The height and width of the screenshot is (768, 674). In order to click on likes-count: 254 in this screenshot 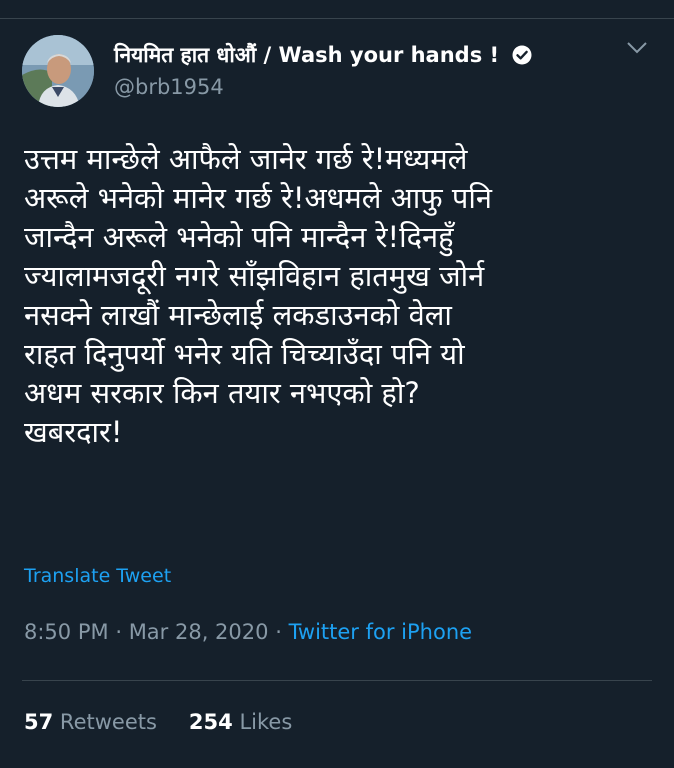, I will do `click(210, 722)`.